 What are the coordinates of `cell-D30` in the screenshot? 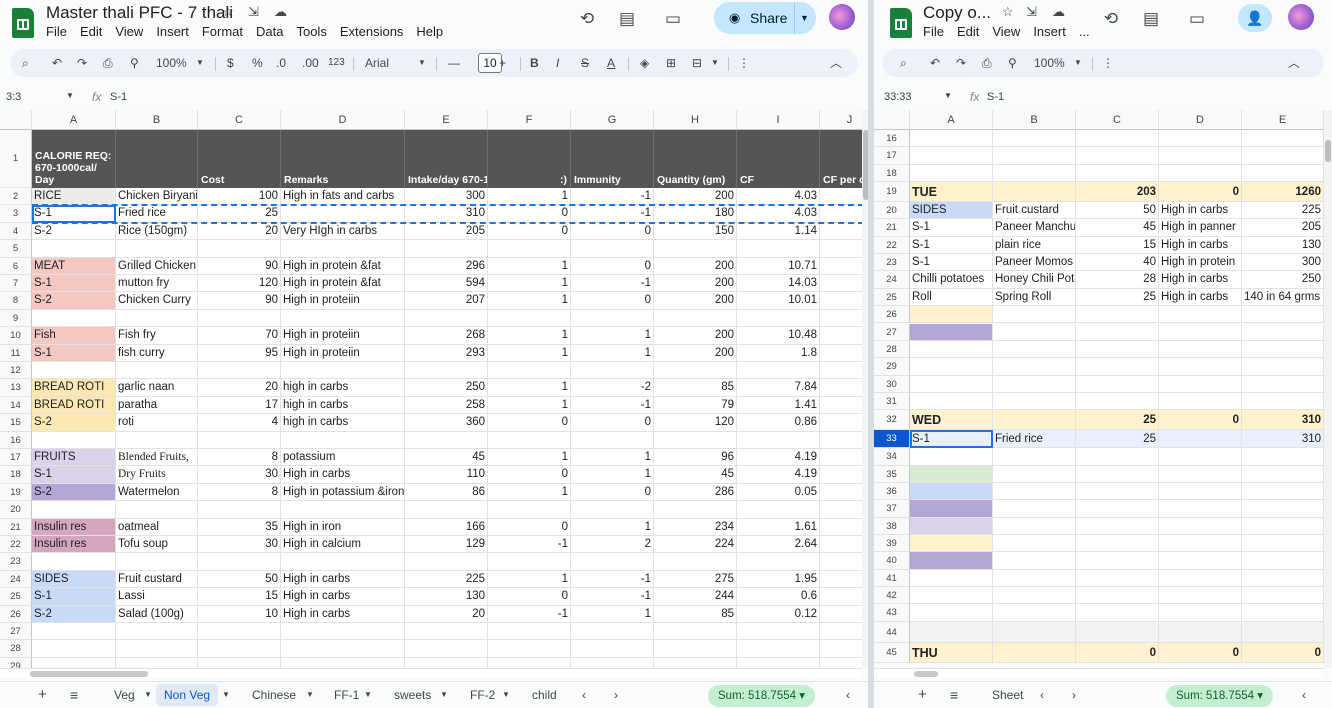 It's located at (1200, 384).